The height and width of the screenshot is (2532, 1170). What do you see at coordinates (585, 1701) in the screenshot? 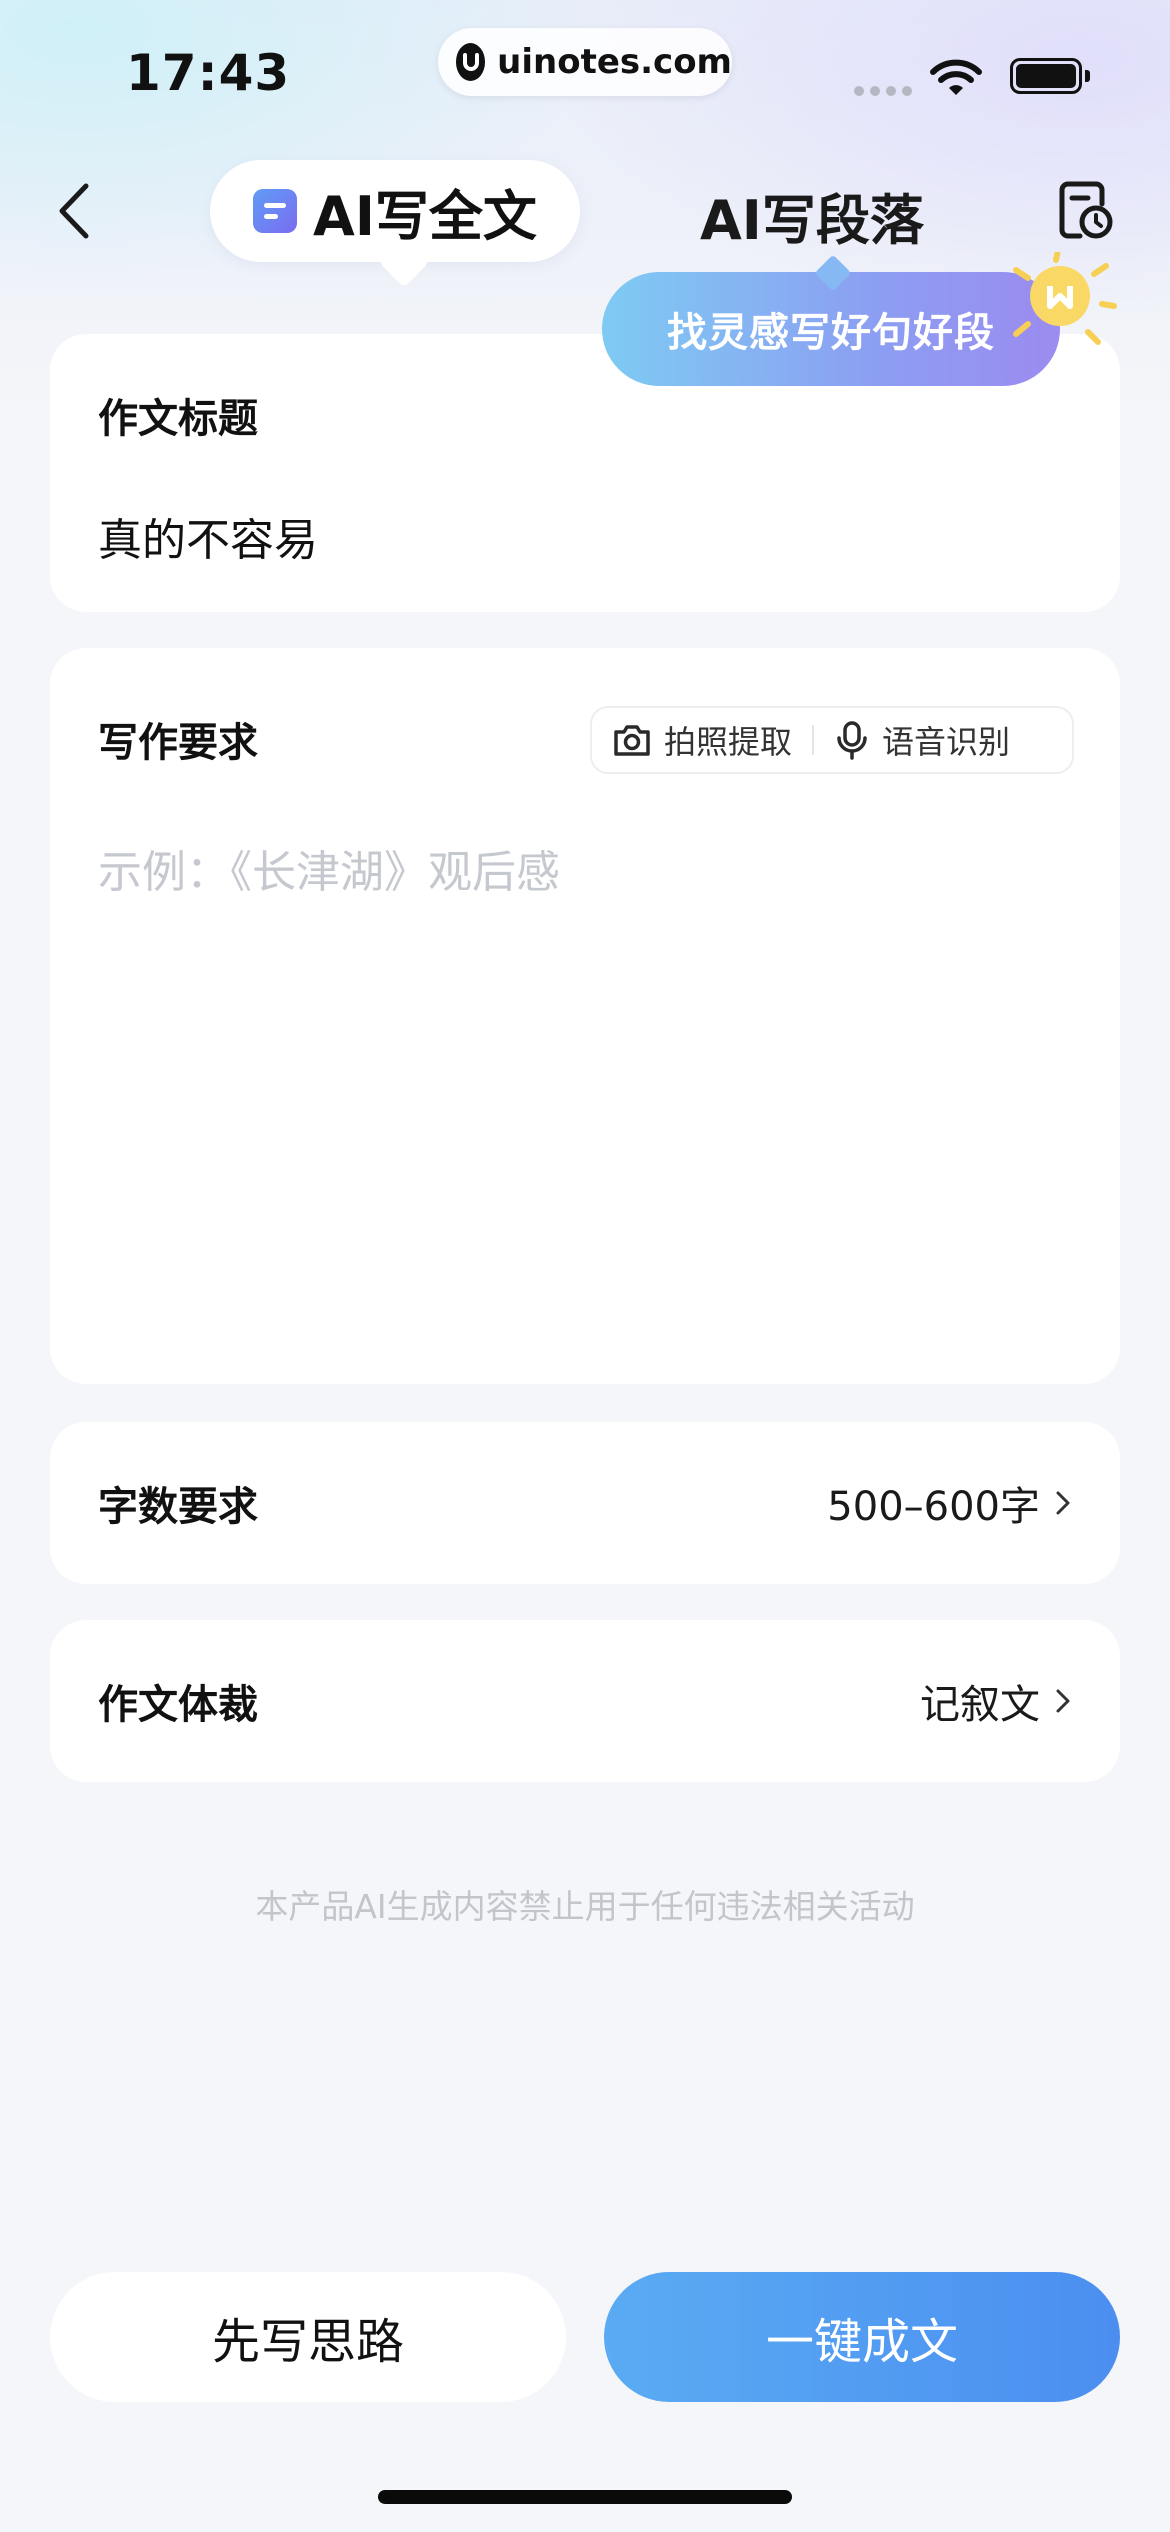
I see `essay-genre-row: 作文体裁 记叙文` at bounding box center [585, 1701].